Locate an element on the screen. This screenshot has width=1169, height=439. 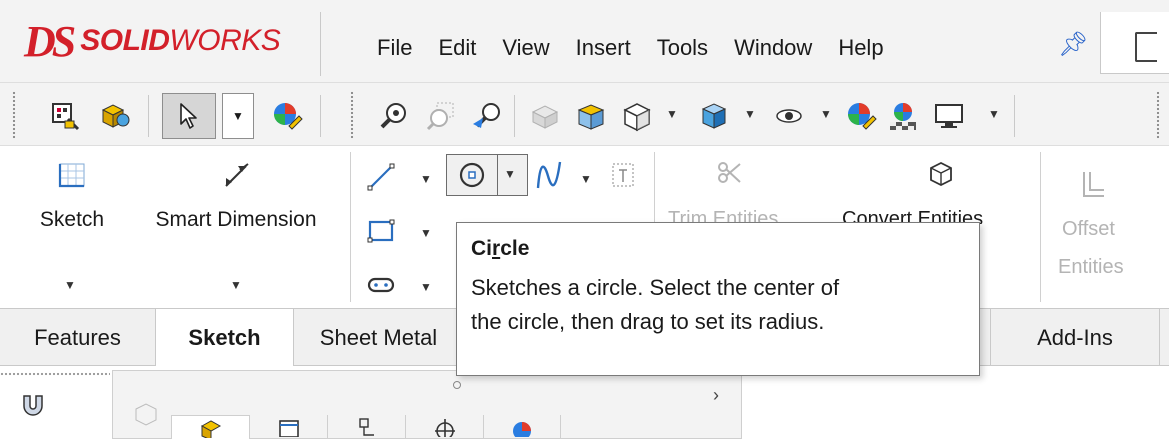
sketch-label: Sketch is located at coordinates (72, 219).